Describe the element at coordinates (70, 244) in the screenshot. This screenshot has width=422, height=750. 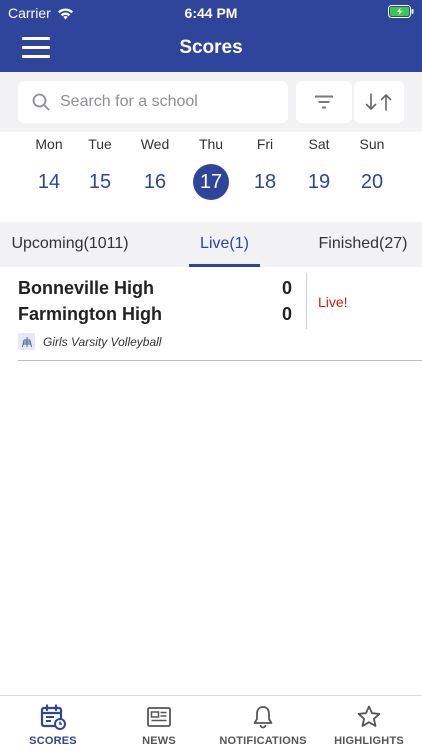
I see `tab-upcoming: Upcoming(1011)` at that location.